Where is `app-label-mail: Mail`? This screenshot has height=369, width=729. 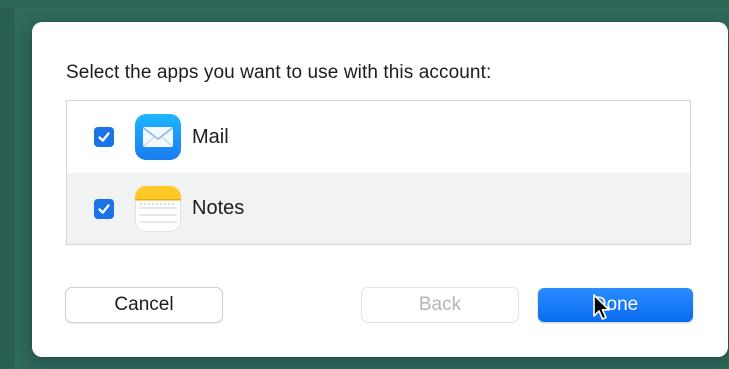 app-label-mail: Mail is located at coordinates (210, 136).